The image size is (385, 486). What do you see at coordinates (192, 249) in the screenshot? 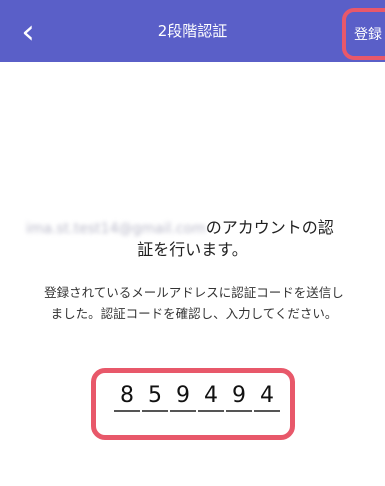
I see `account-info-line2: 証を行います。` at bounding box center [192, 249].